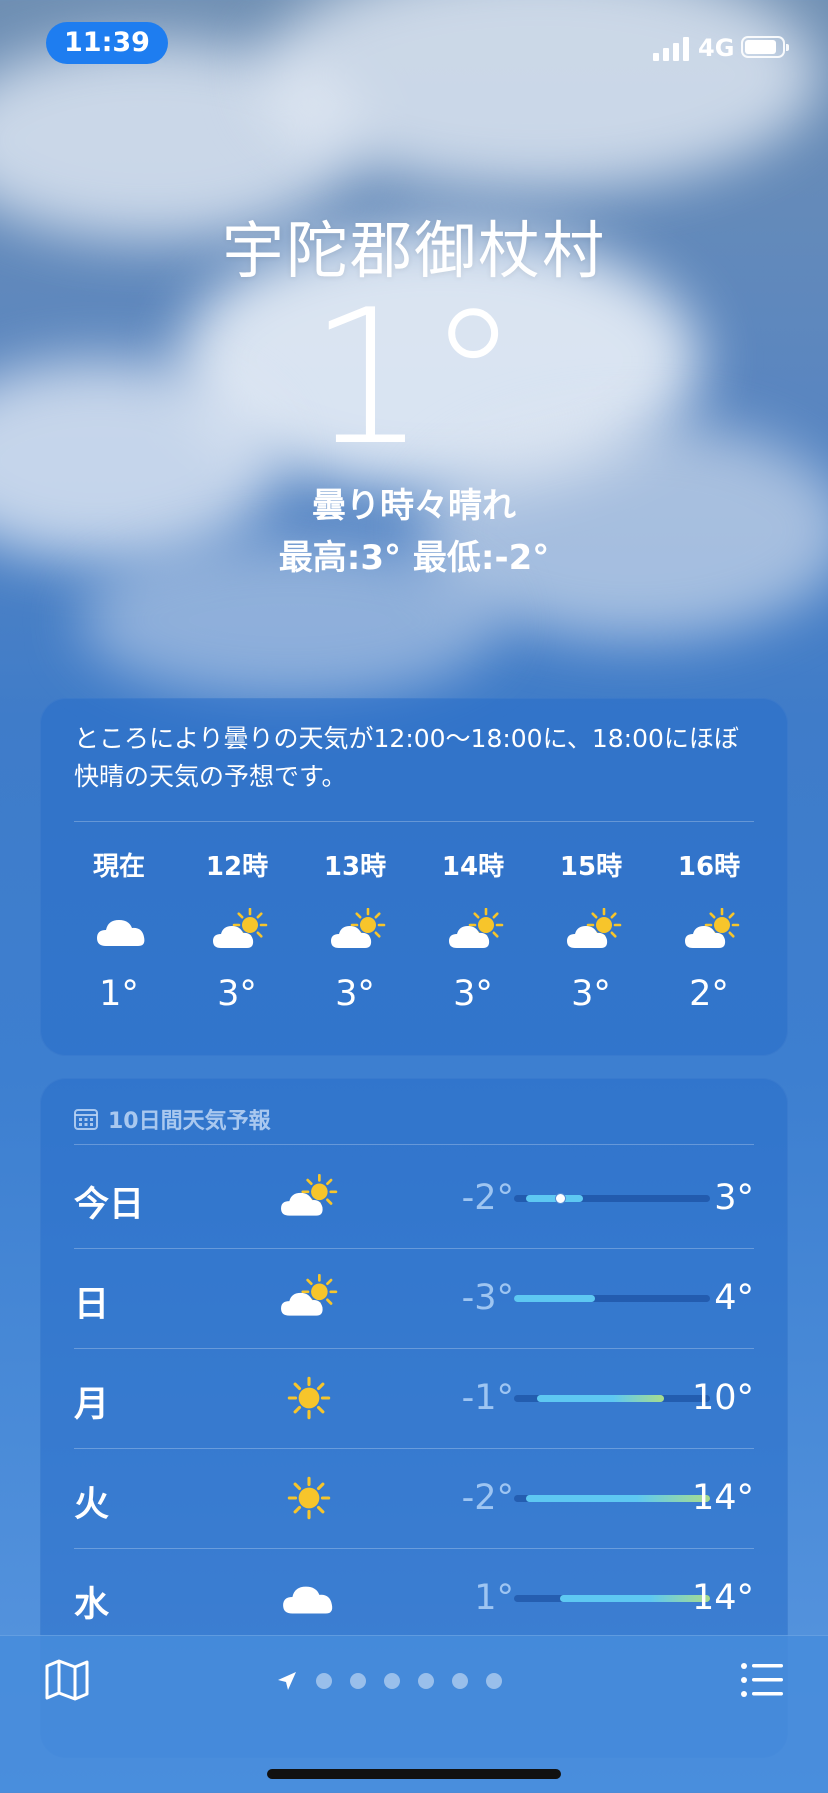 This screenshot has width=828, height=1793. What do you see at coordinates (355, 867) in the screenshot?
I see `hour-label: 13時` at bounding box center [355, 867].